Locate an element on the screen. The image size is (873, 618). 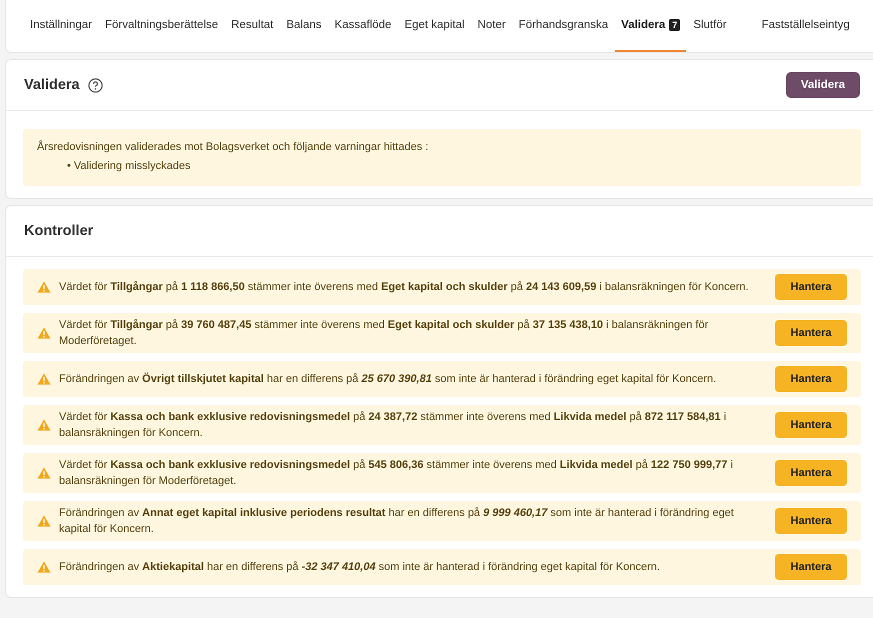
tab: Noter is located at coordinates (492, 26).